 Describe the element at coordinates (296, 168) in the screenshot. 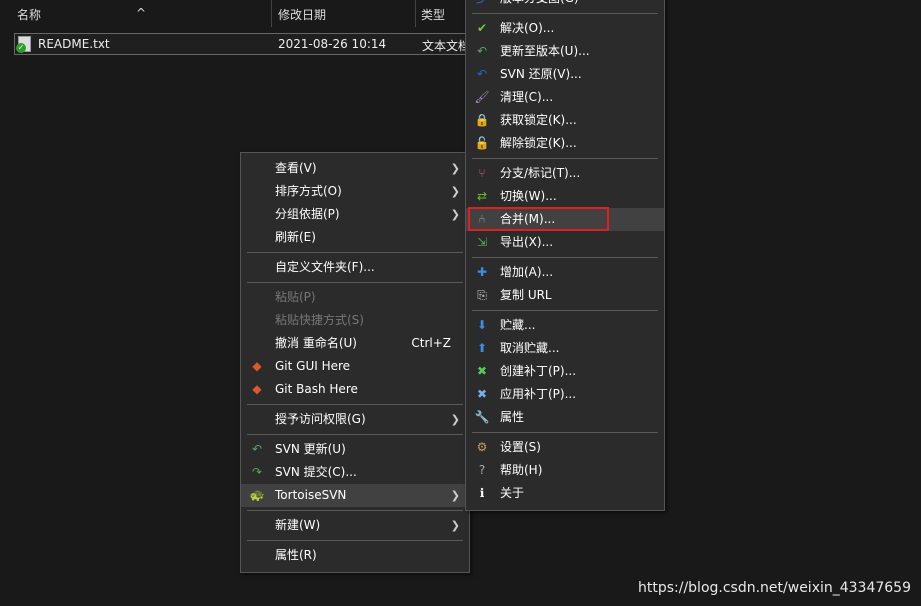

I see `menu-item-label: 查看(V)` at that location.